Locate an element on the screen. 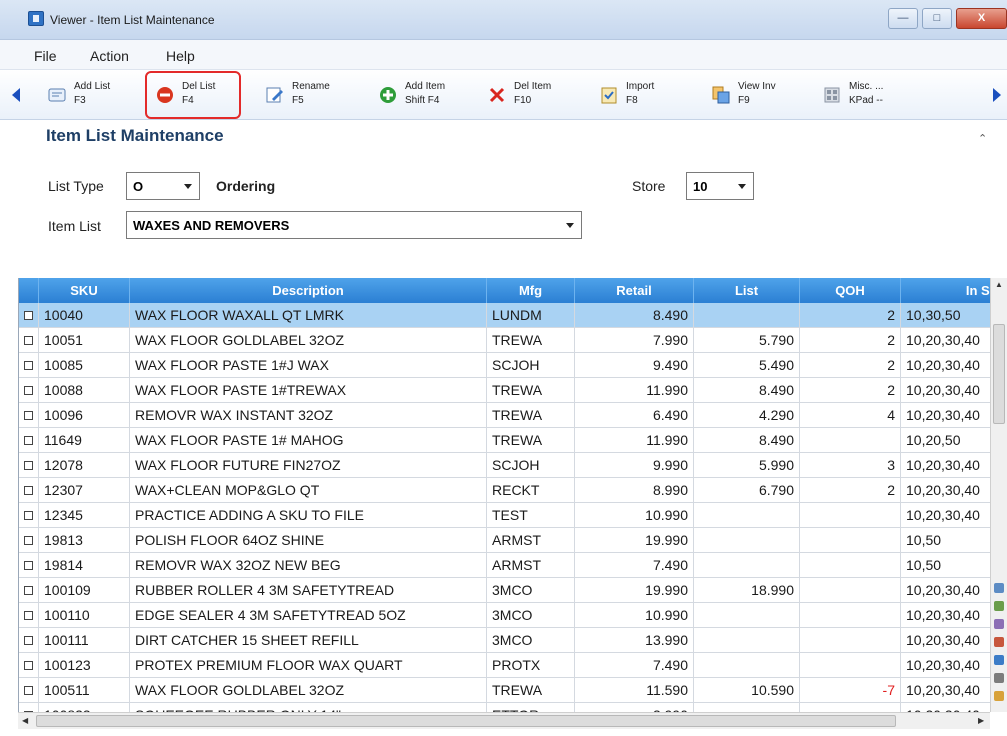 The width and height of the screenshot is (1007, 736). collapse-caret-icon: ⌃ is located at coordinates (982, 138).